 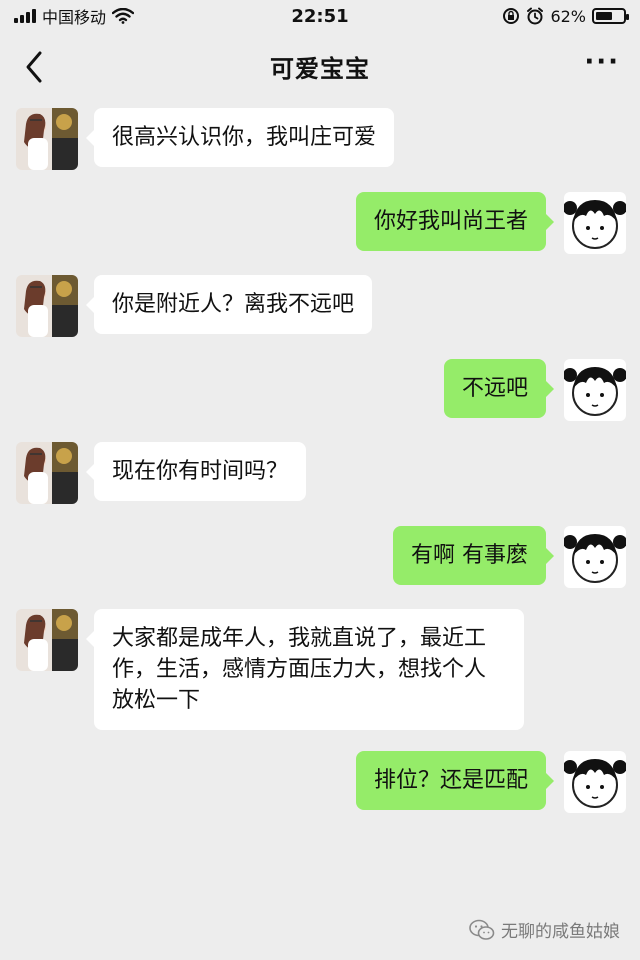 What do you see at coordinates (499, 388) in the screenshot?
I see `outgoing-message-bubble: 不远吧` at bounding box center [499, 388].